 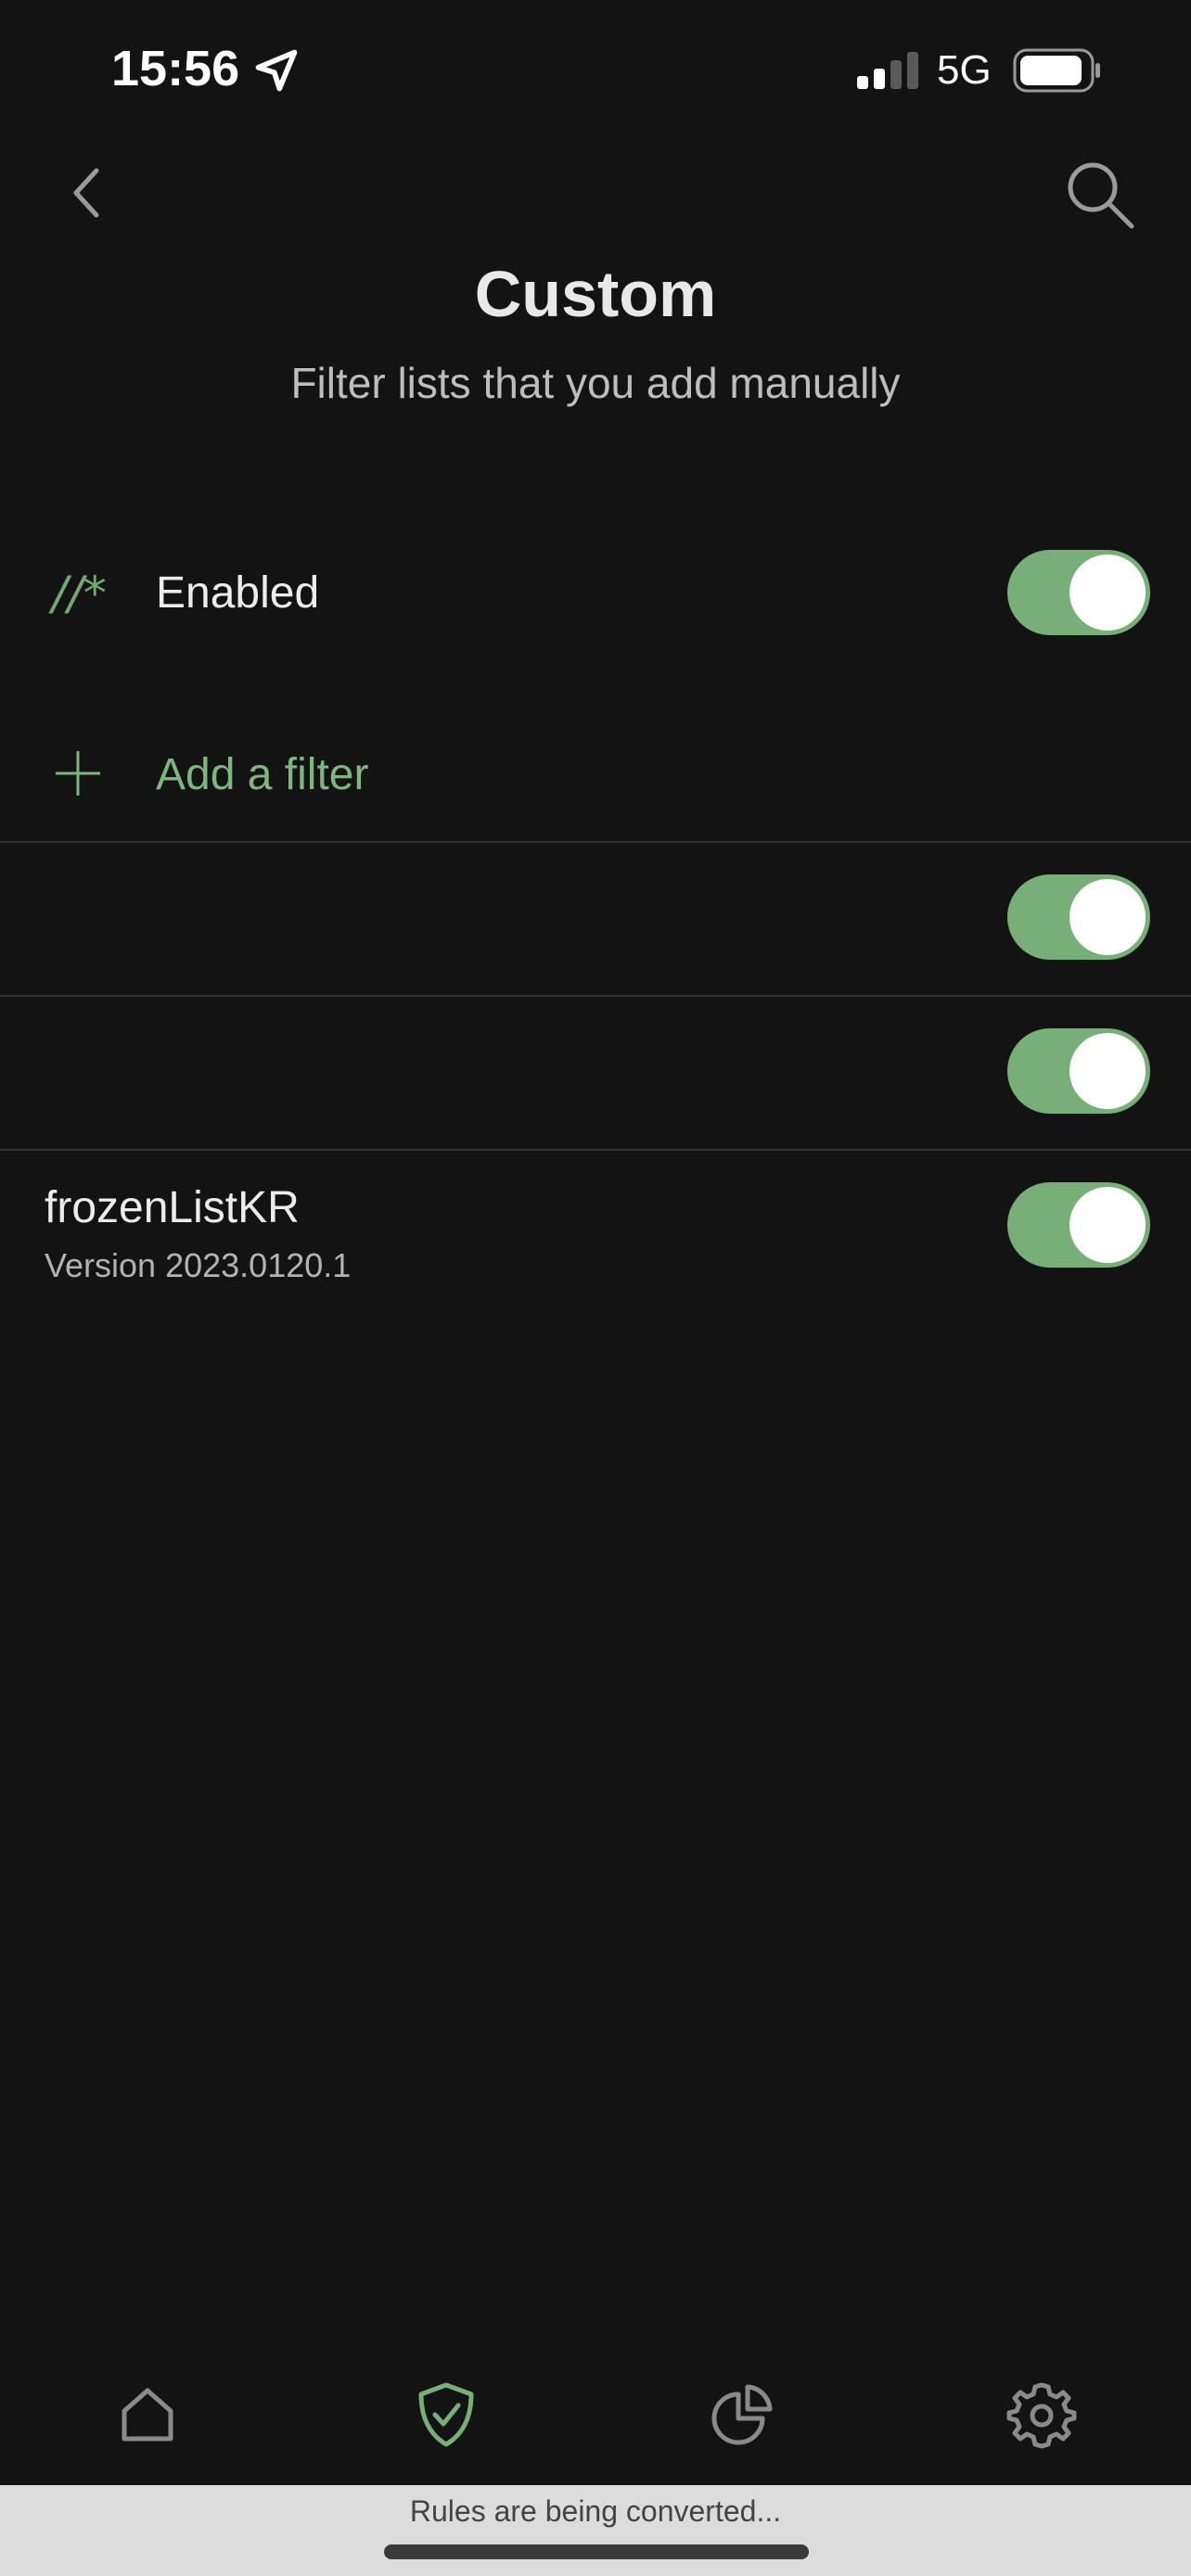 I want to click on search-icon, so click(x=1101, y=196).